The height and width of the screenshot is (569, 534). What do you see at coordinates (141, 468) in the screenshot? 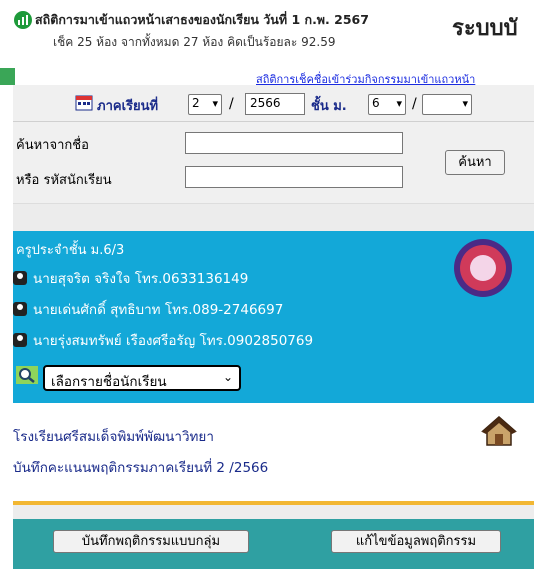
I see `record-title: บันทึกคะแนนพฤติกรรมภาคเรียนที่ 2 /2566` at bounding box center [141, 468].